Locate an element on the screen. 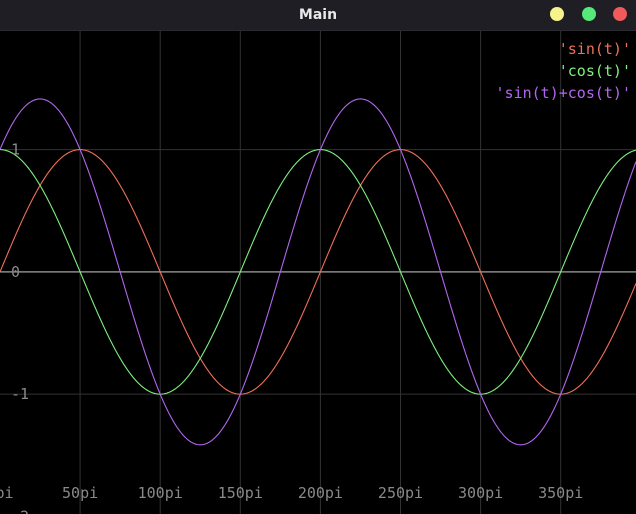  x-tick-label: 300pi is located at coordinates (480, 493).